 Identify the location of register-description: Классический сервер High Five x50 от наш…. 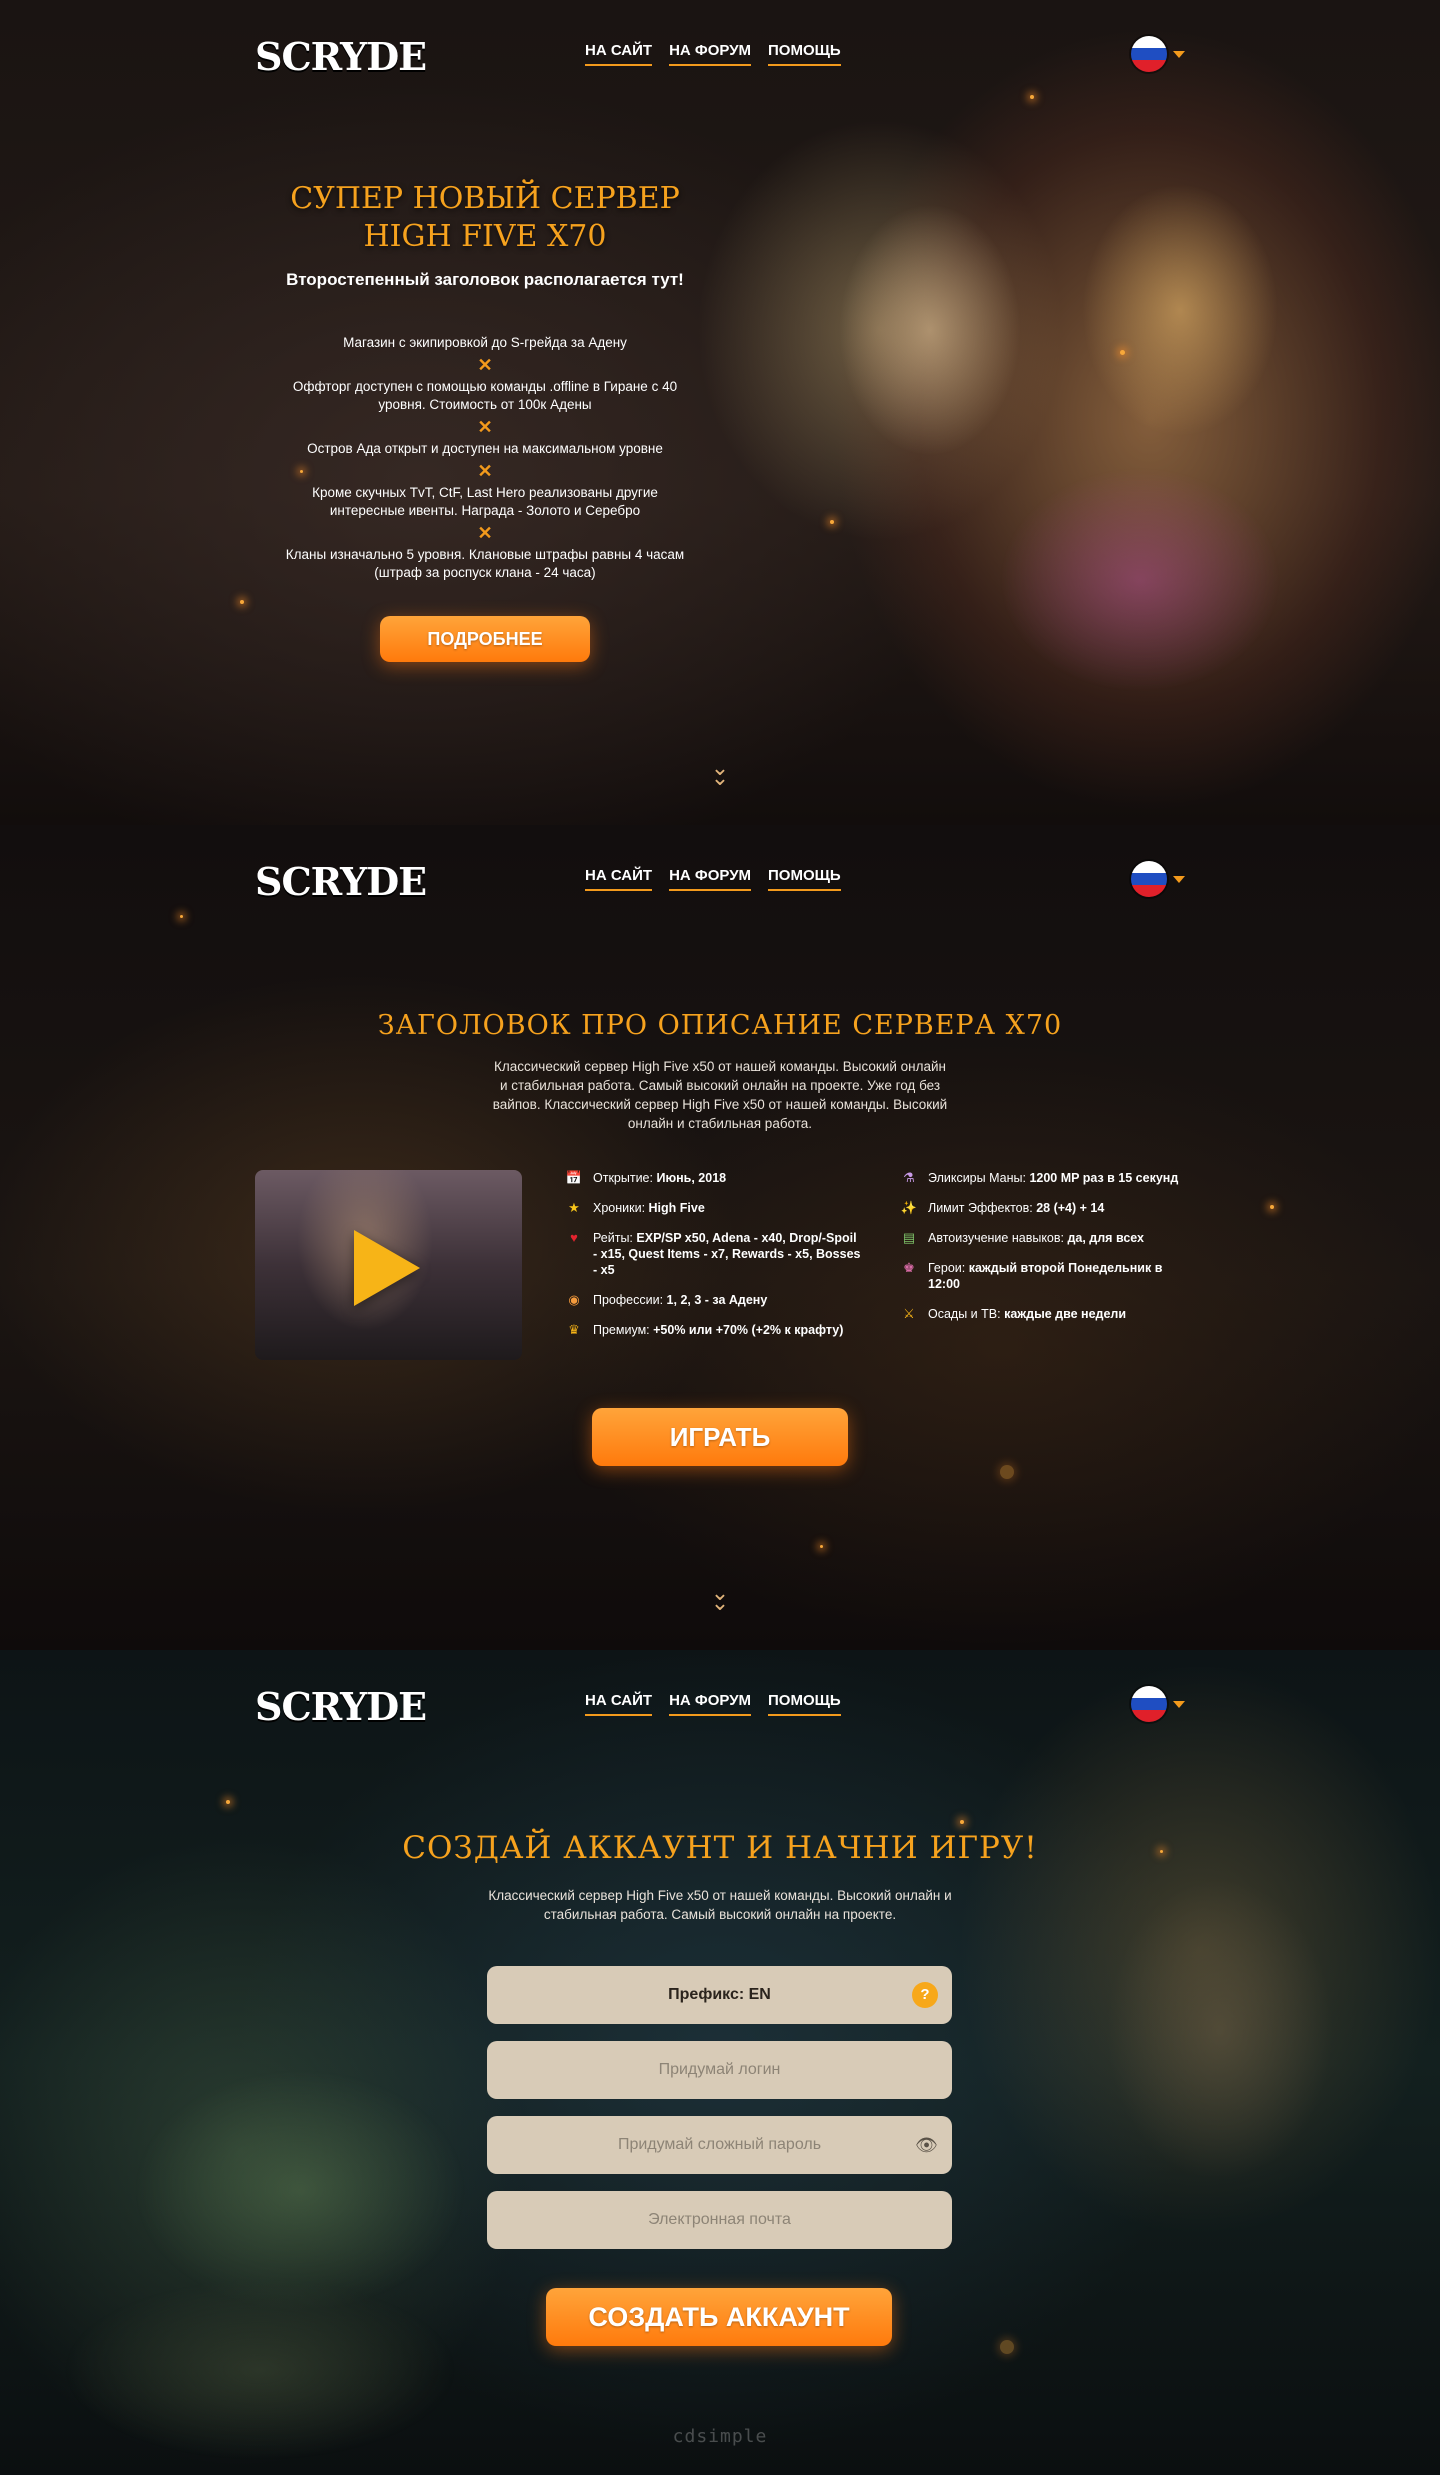
(720, 1905).